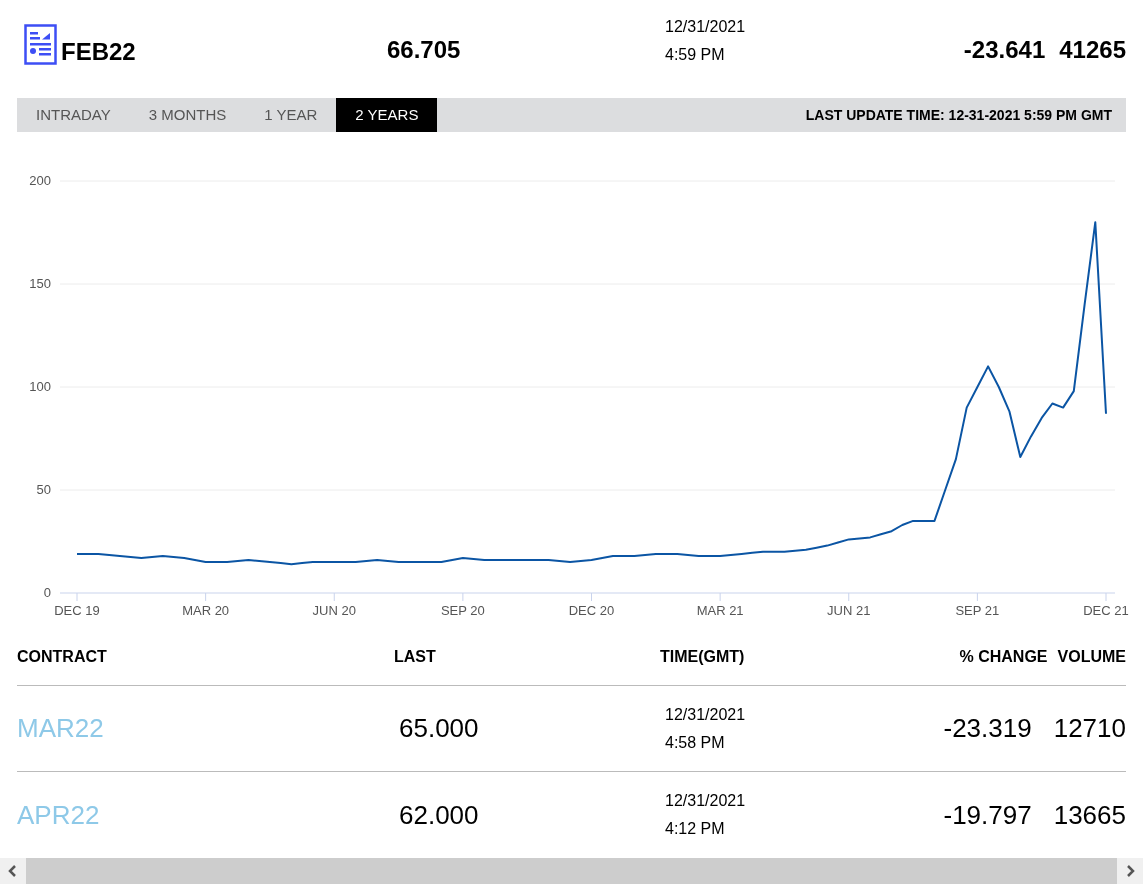 This screenshot has height=884, width=1143. I want to click on x-tick-label: MAR 21, so click(720, 611).